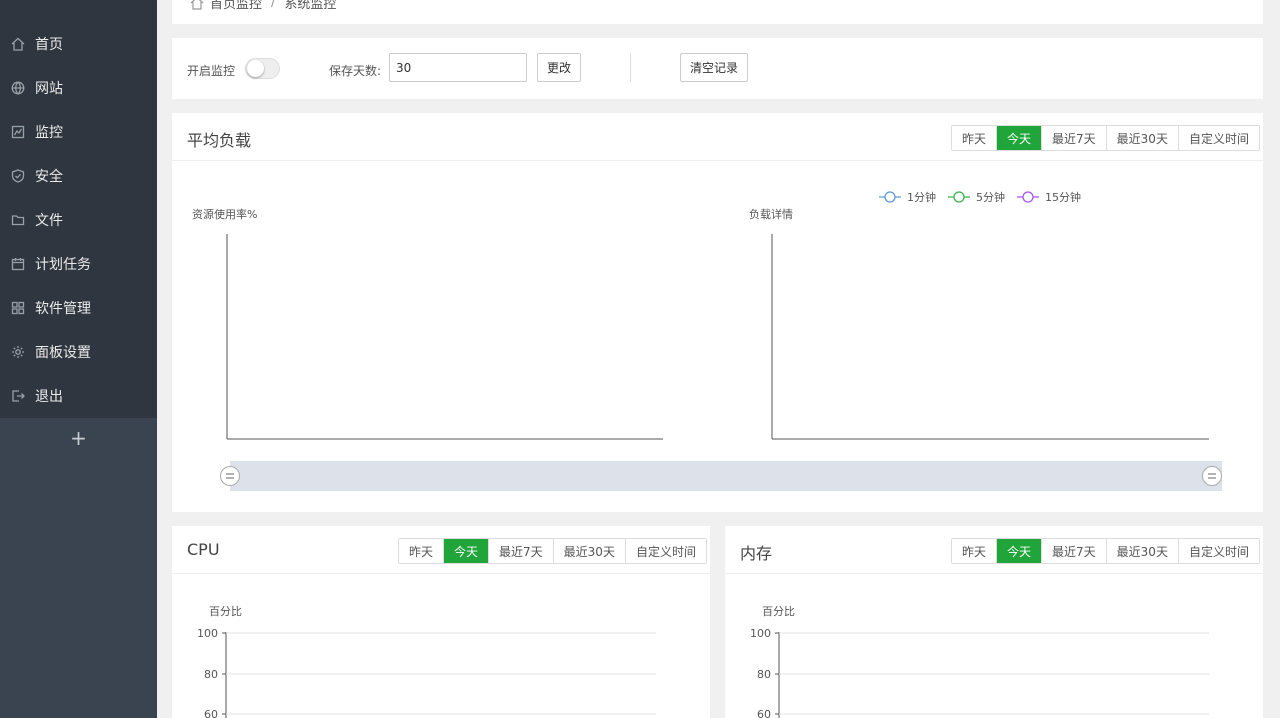 The height and width of the screenshot is (718, 1280). What do you see at coordinates (310, 6) in the screenshot?
I see `breadcrumb-current: 系统监控` at bounding box center [310, 6].